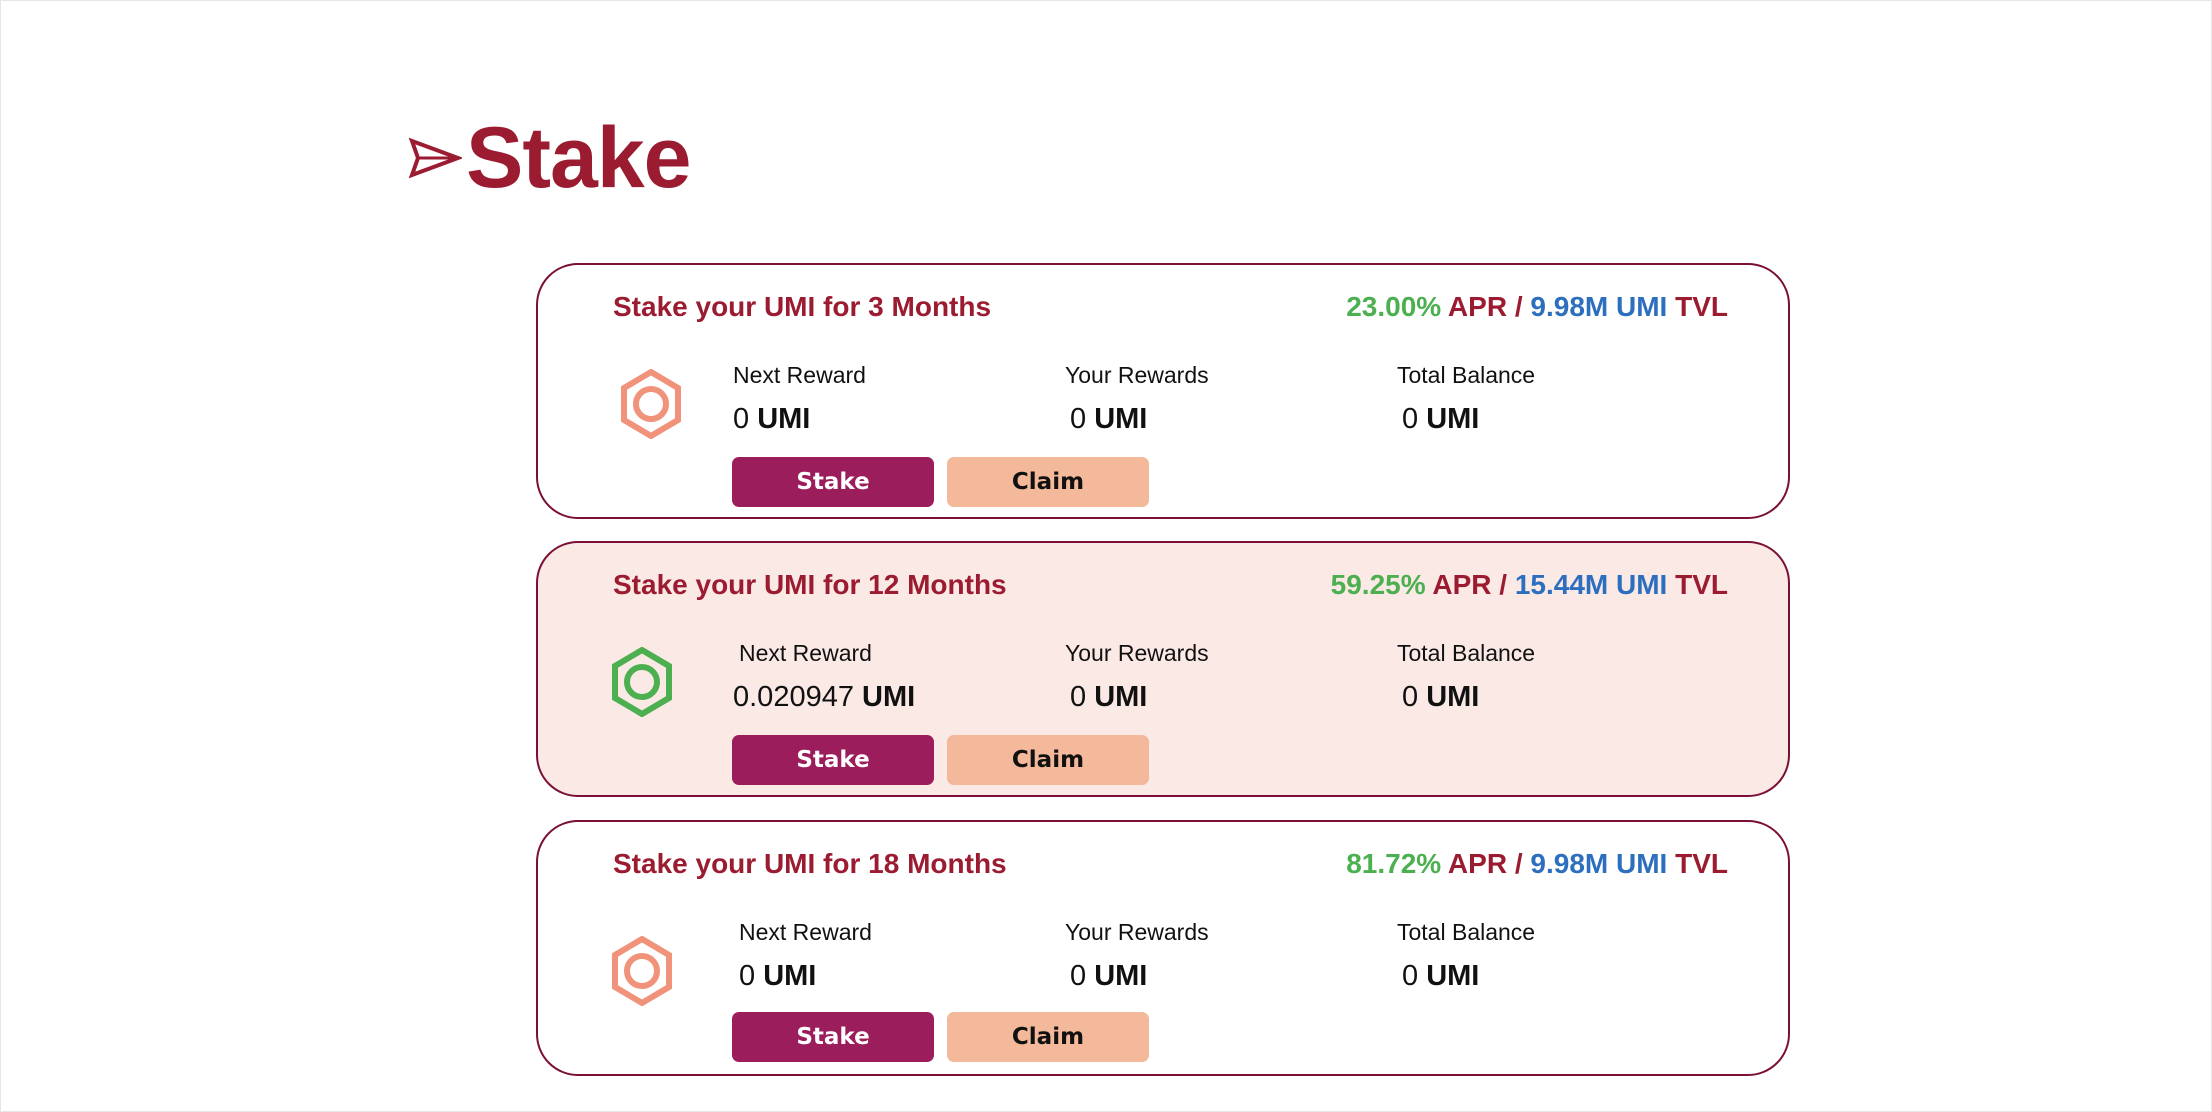 This screenshot has width=2212, height=1112. Describe the element at coordinates (802, 306) in the screenshot. I see `pool-title: Stake your UMI for 3 Months` at that location.